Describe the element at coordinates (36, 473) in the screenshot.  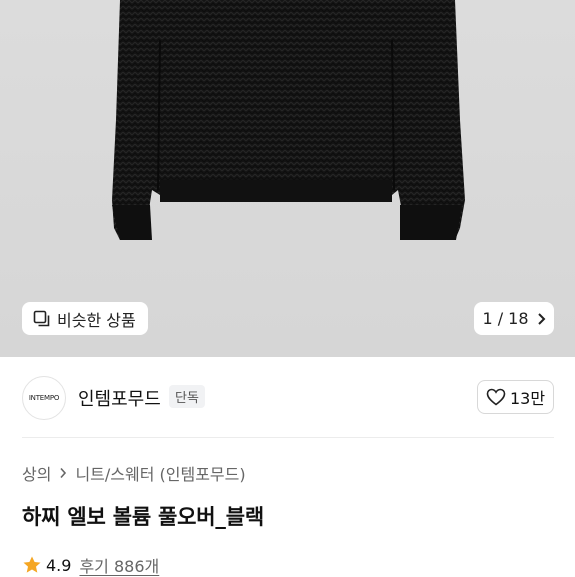
I see `breadcrumb-category: 상의` at that location.